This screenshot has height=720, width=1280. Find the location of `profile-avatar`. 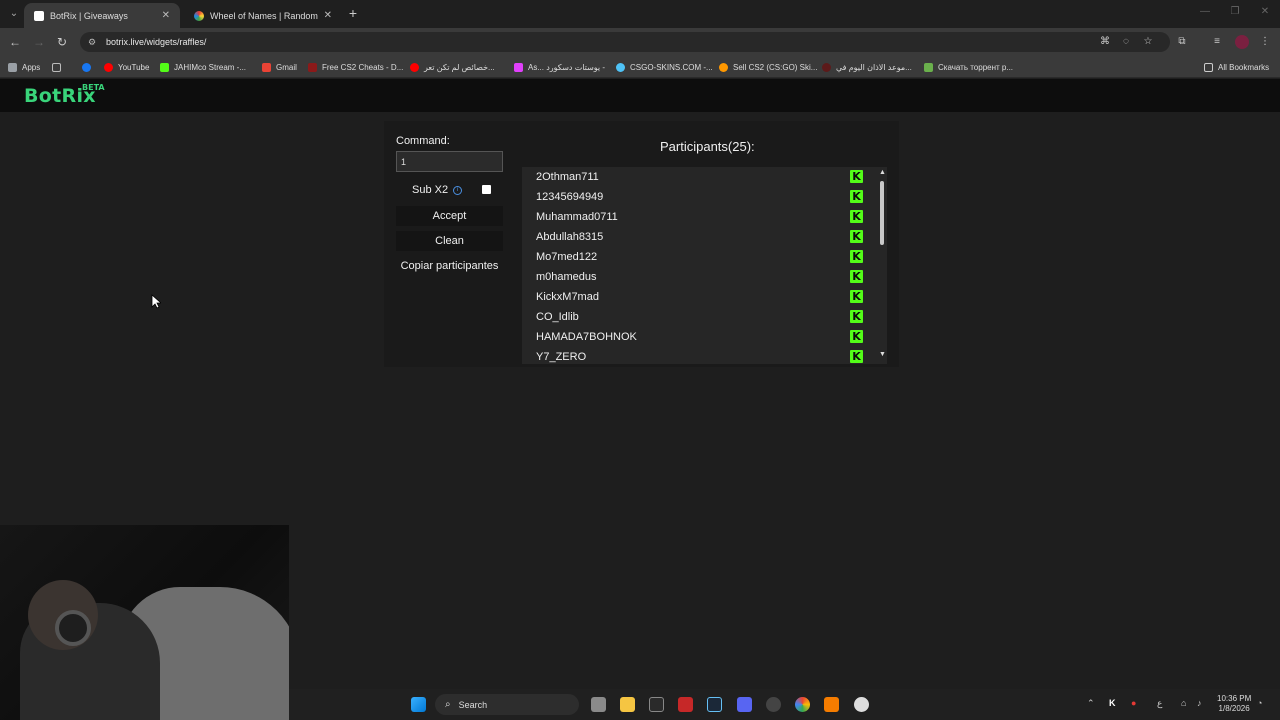

profile-avatar is located at coordinates (1242, 42).